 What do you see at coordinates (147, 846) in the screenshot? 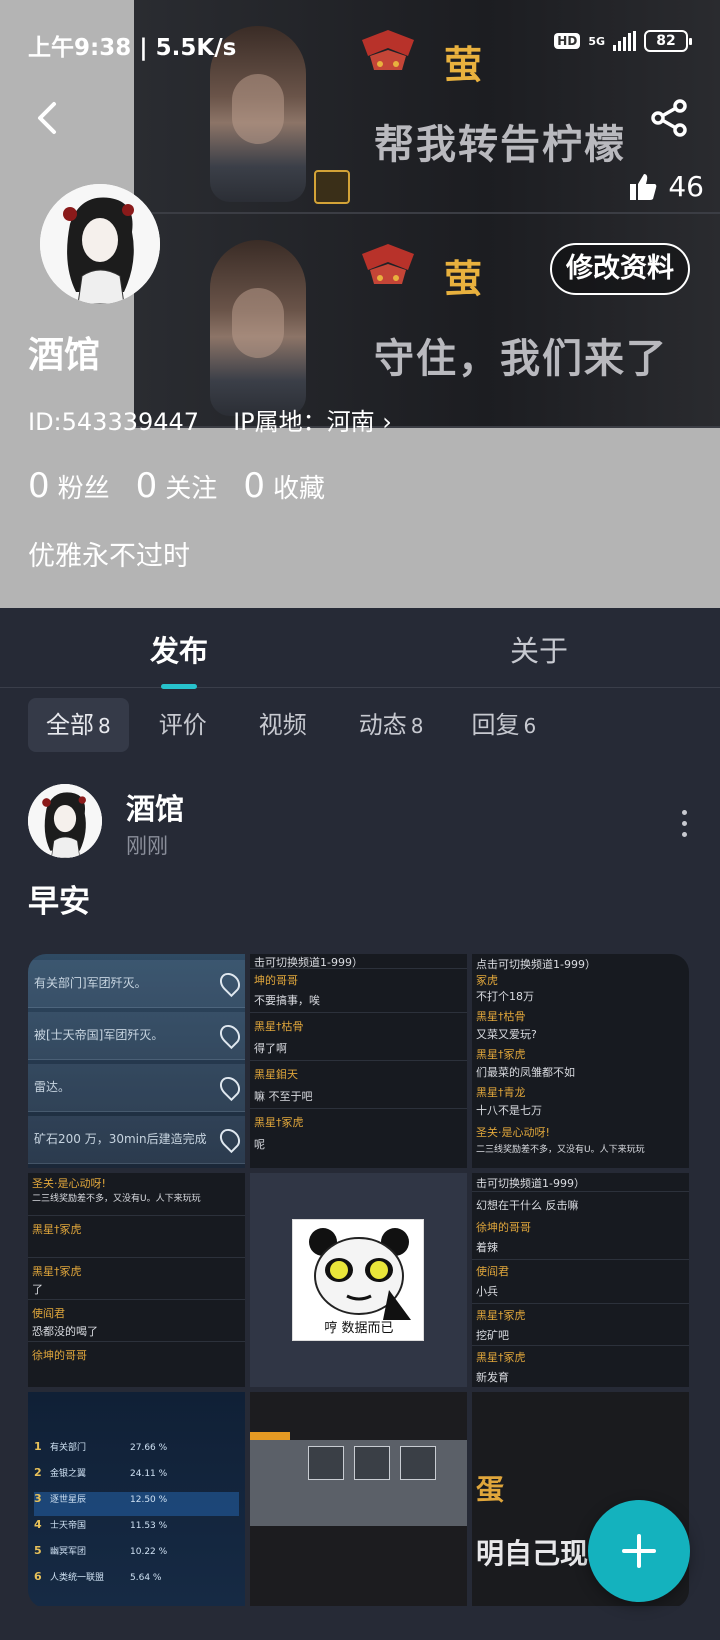
I see `post-time: 刚刚` at bounding box center [147, 846].